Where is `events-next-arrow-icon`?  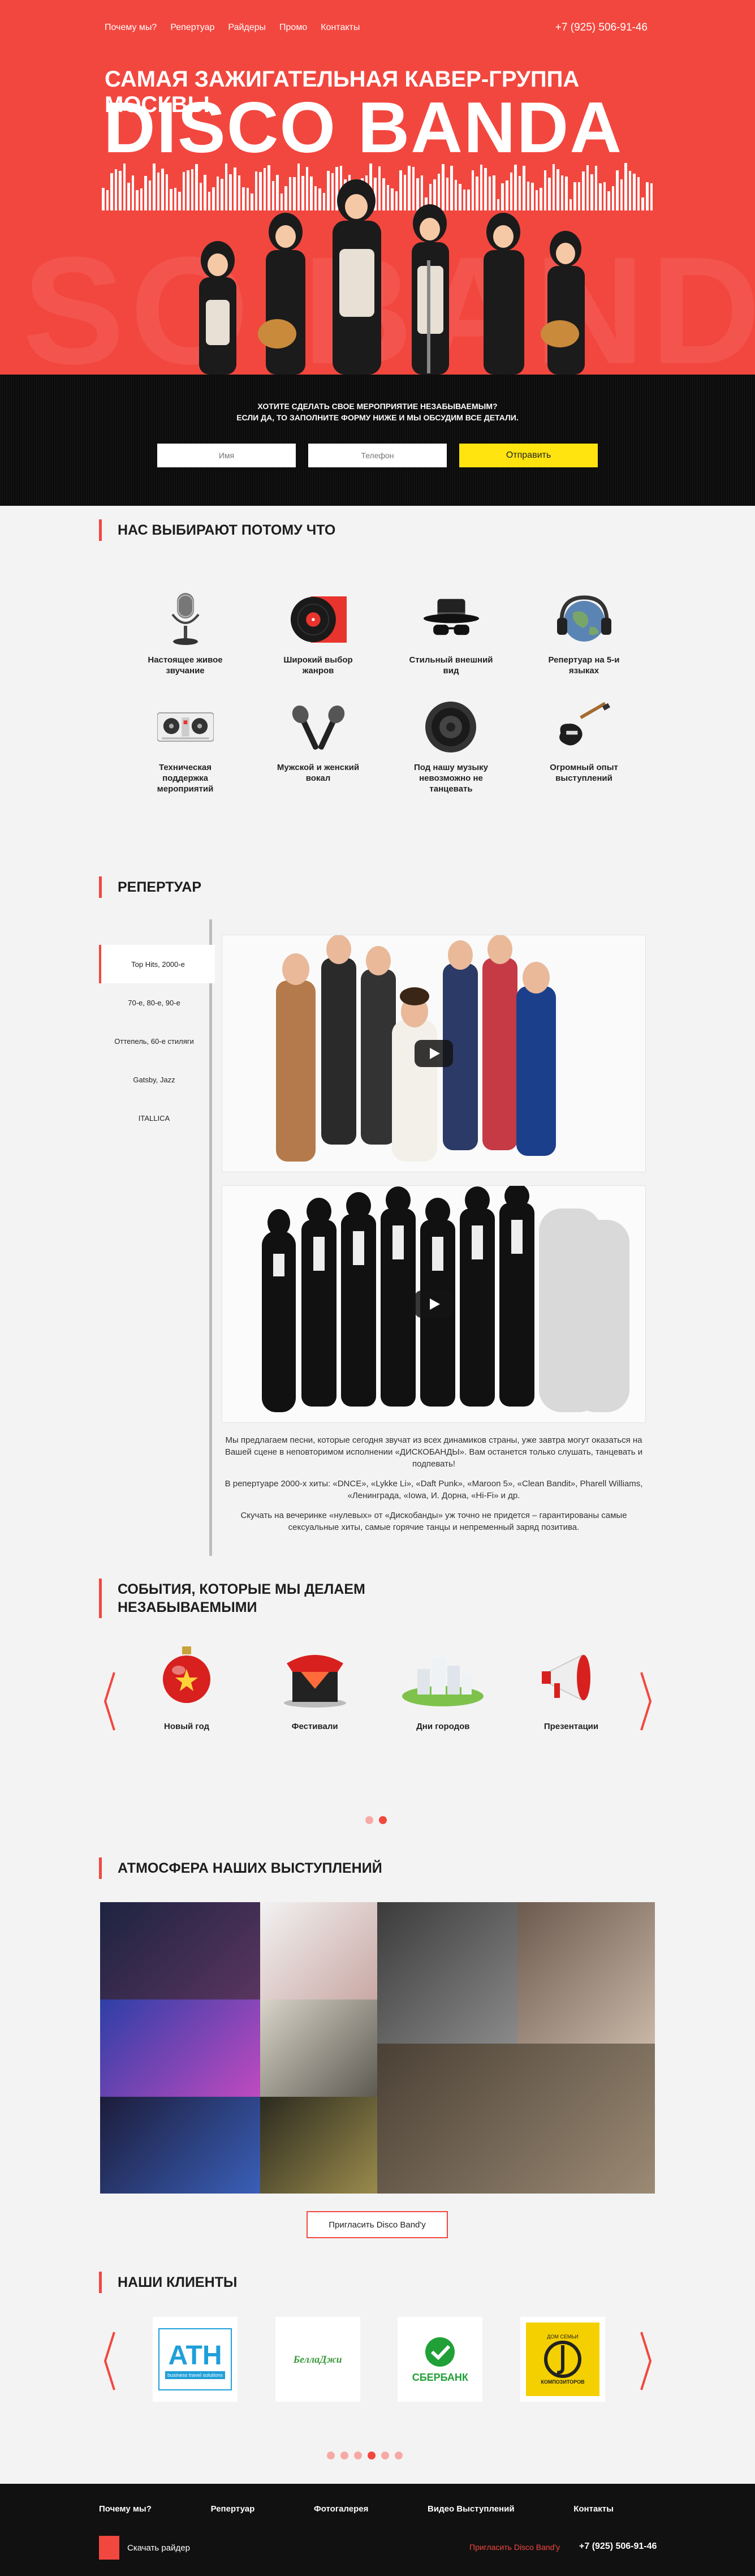 events-next-arrow-icon is located at coordinates (646, 1701).